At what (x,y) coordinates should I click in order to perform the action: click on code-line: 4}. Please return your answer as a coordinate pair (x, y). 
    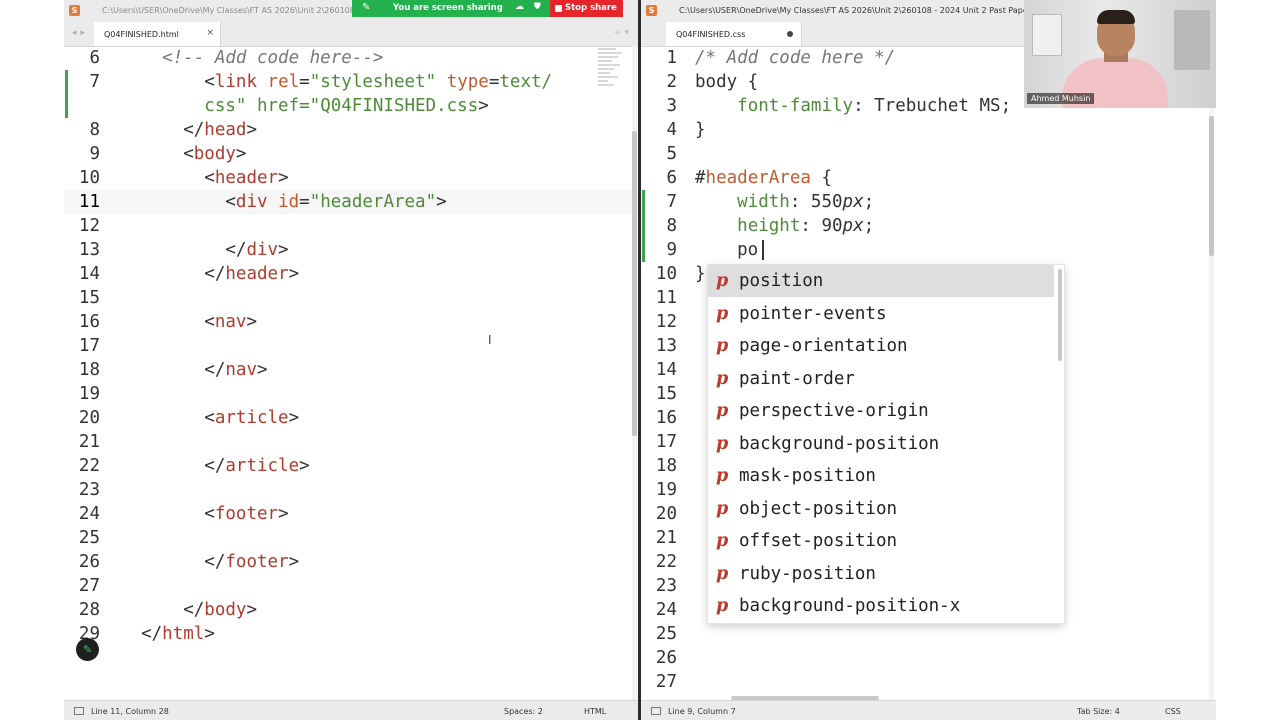
    Looking at the image, I should click on (928, 130).